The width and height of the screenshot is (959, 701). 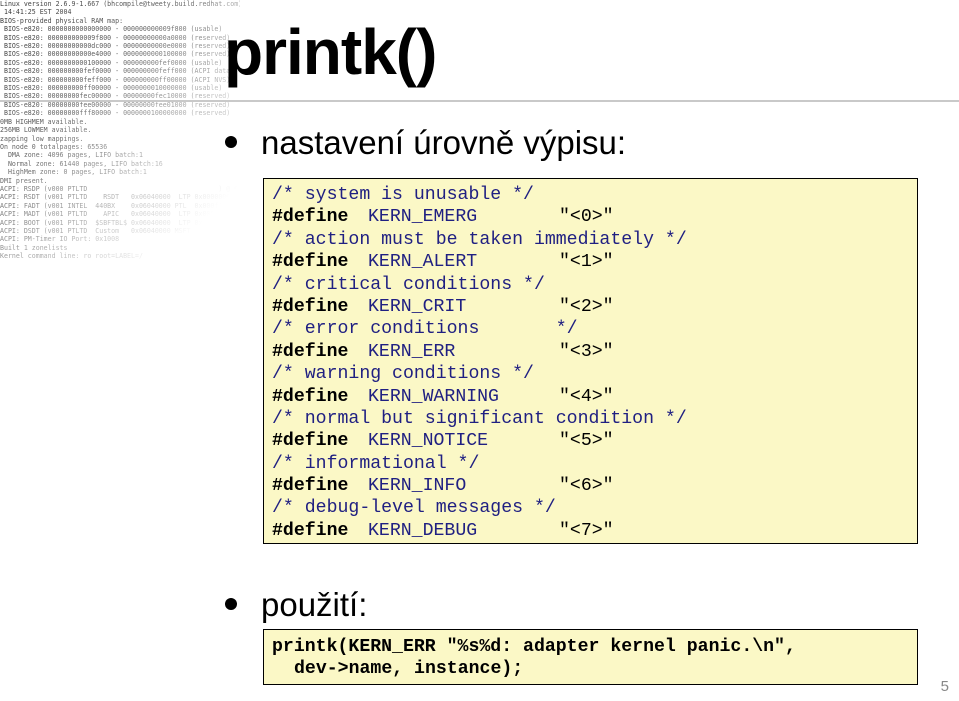 What do you see at coordinates (71, 256) in the screenshot?
I see `boot-log-line: Kernel command line: ro root=LABEL=/` at bounding box center [71, 256].